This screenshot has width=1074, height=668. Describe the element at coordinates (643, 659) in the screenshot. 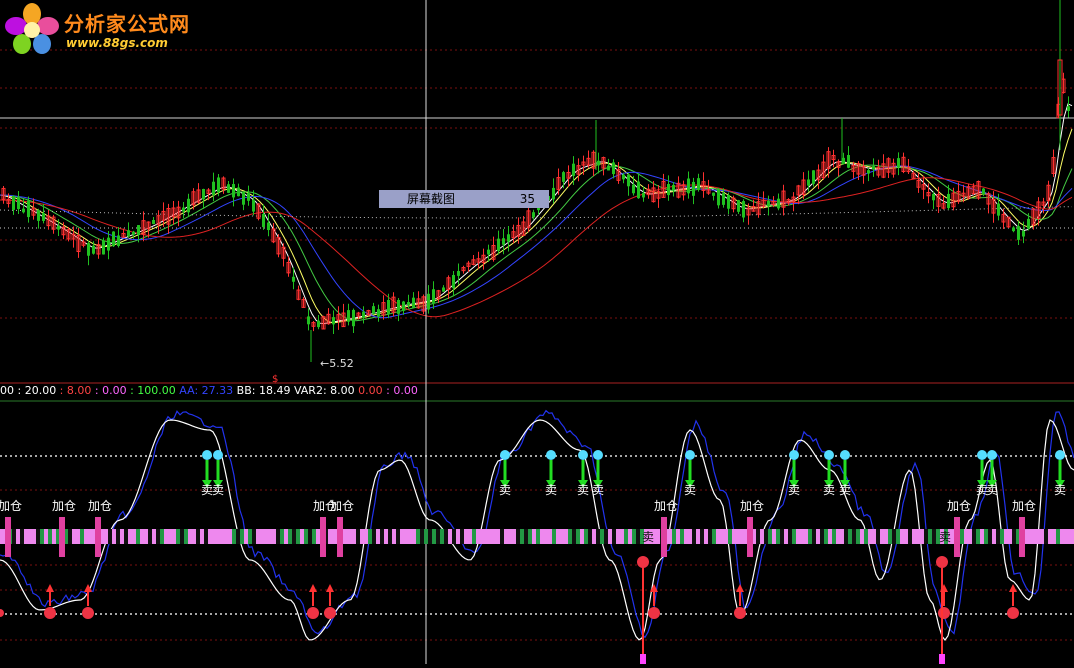

I see `strong-buy-base` at that location.